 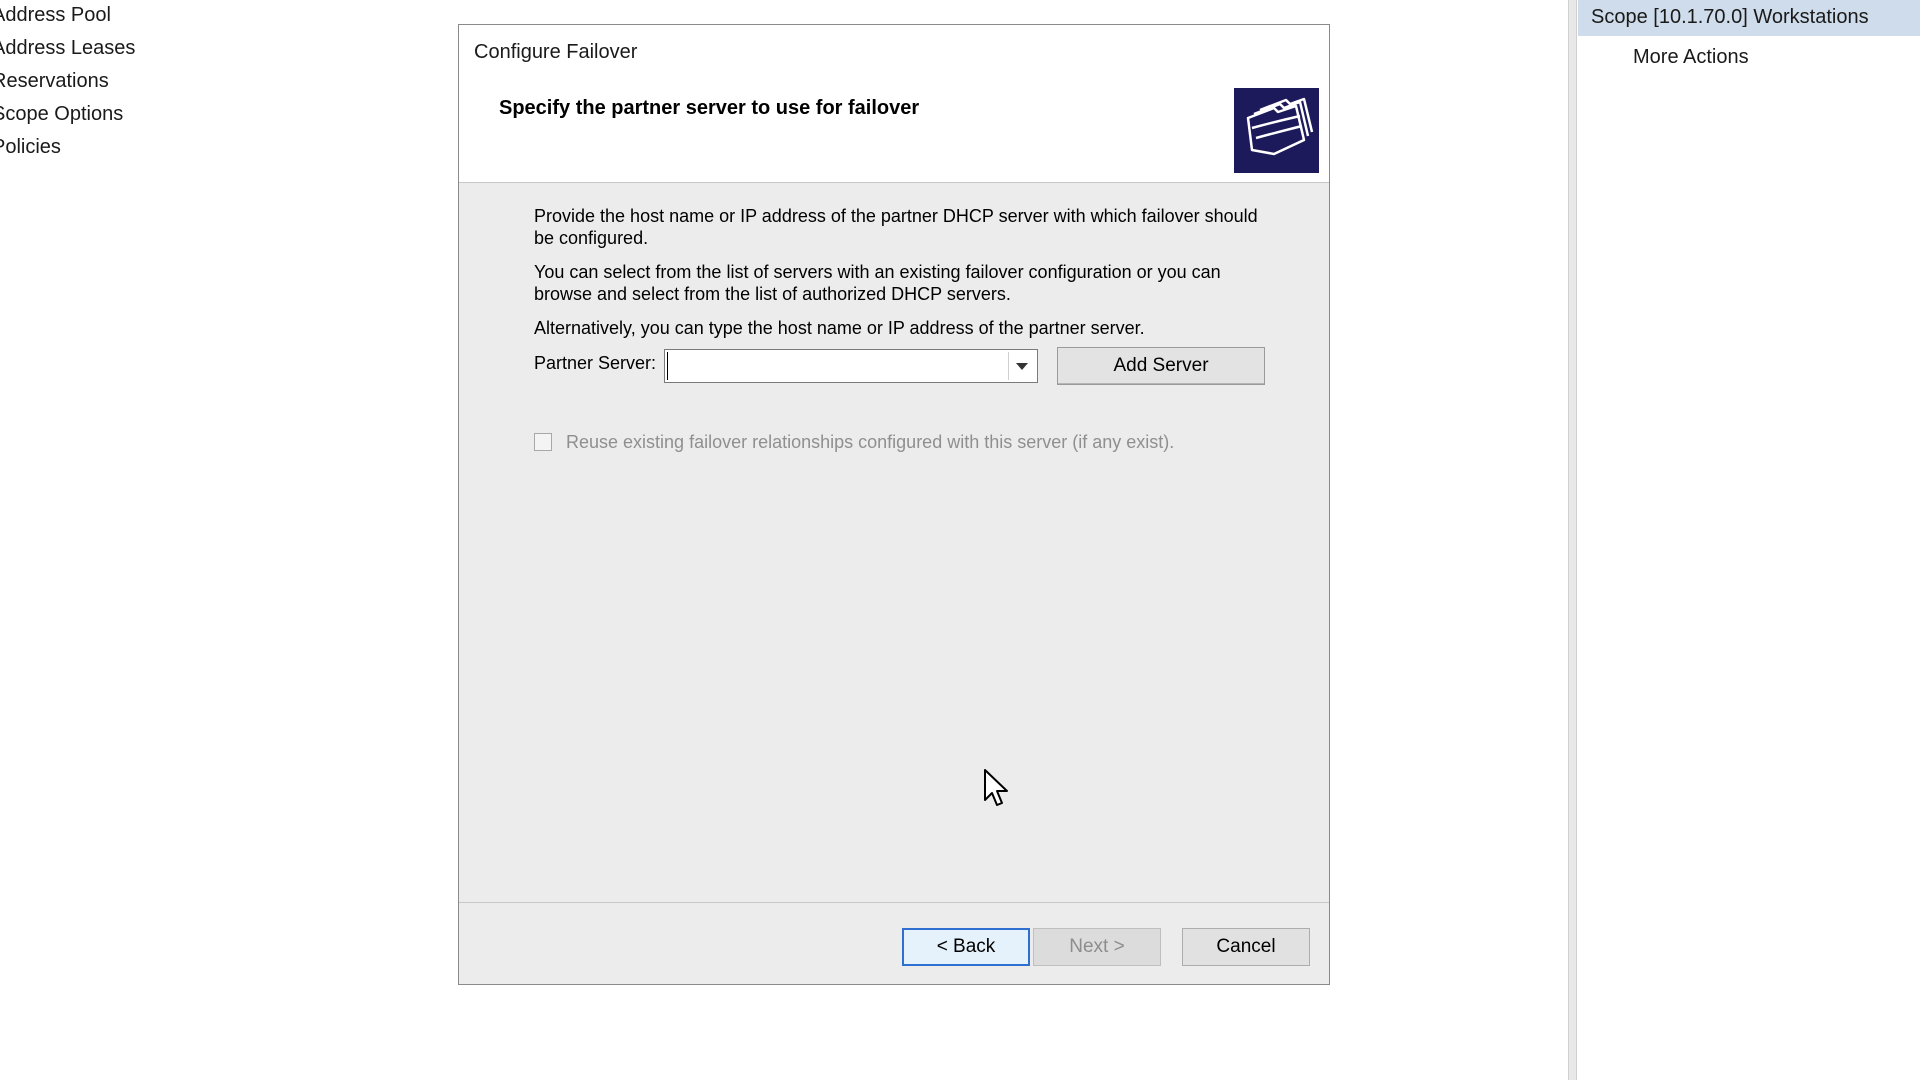 I want to click on more-actions-item: More Actions, so click(x=1749, y=57).